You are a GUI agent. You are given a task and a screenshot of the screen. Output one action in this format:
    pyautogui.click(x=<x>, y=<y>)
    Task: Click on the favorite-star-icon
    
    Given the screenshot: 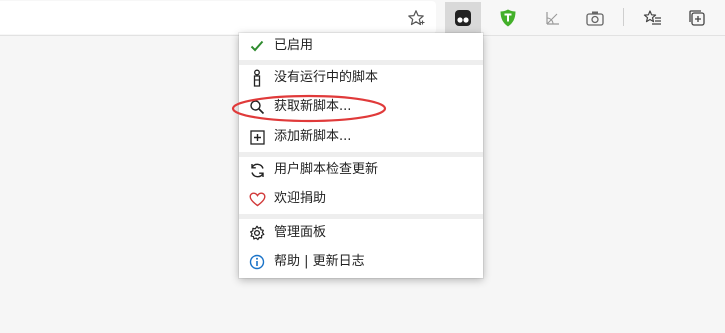 What is the action you would take?
    pyautogui.click(x=416, y=17)
    